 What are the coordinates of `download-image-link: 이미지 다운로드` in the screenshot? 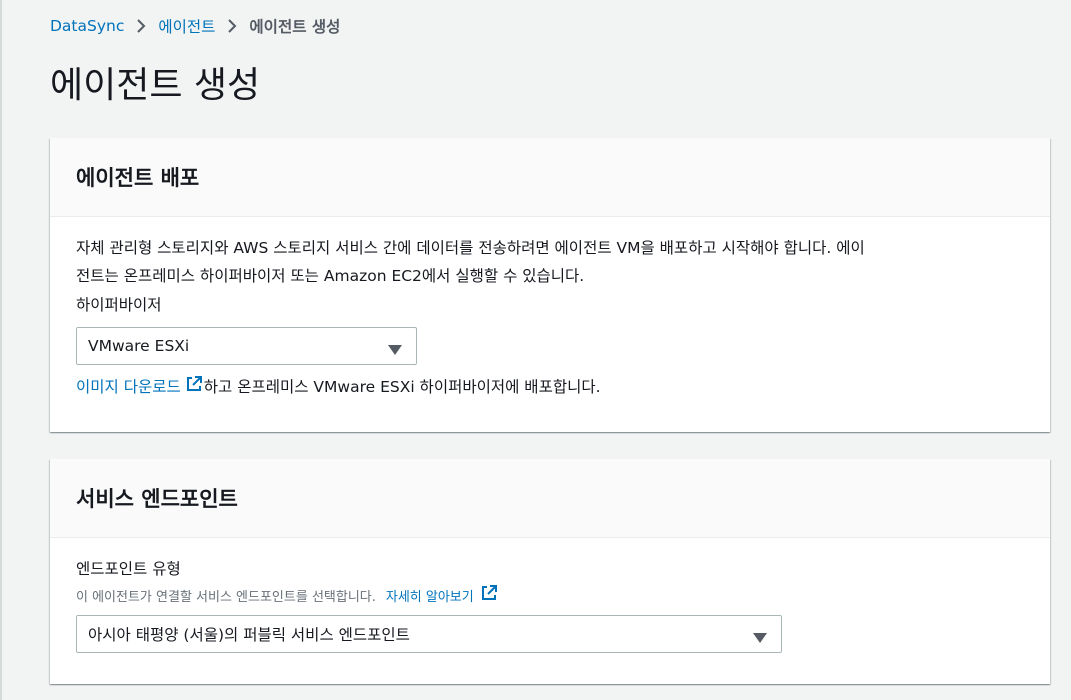 It's located at (140, 386).